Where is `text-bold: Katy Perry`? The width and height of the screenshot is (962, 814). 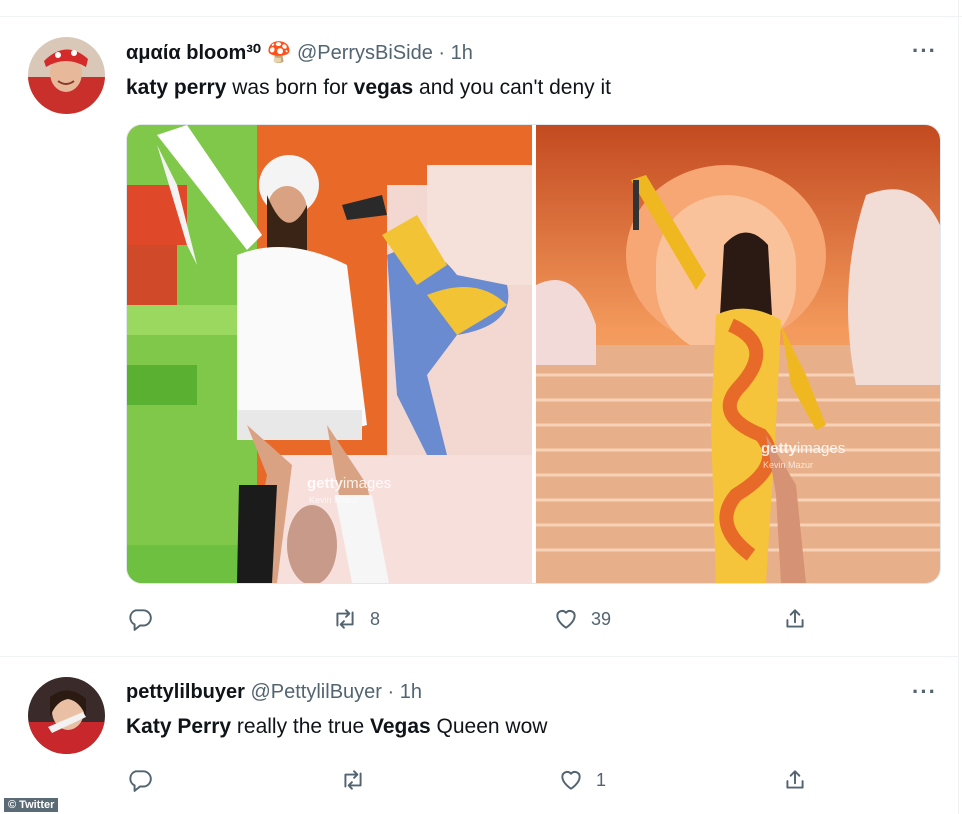
text-bold: Katy Perry is located at coordinates (179, 726).